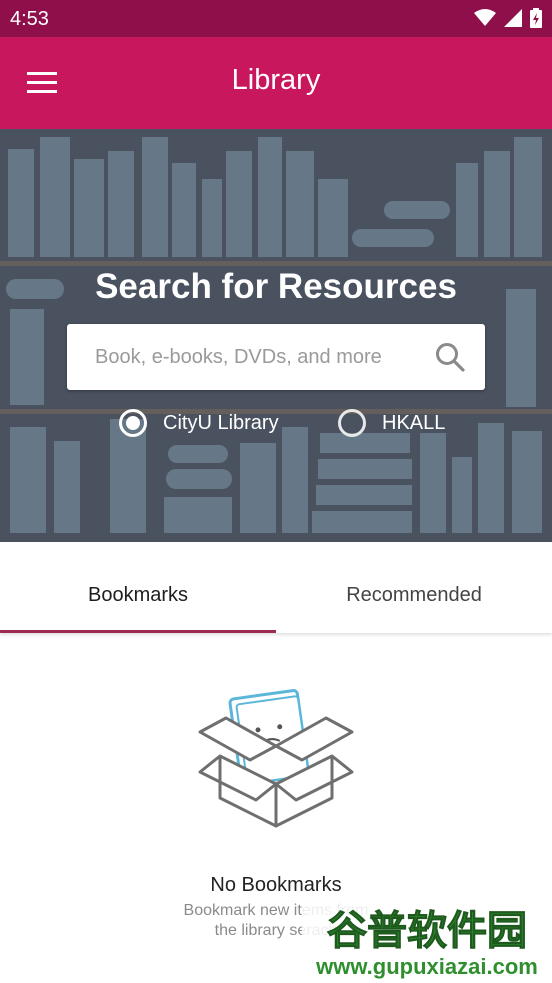 The width and height of the screenshot is (552, 983). I want to click on tab-bookmarks-label: Bookmarks, so click(138, 594).